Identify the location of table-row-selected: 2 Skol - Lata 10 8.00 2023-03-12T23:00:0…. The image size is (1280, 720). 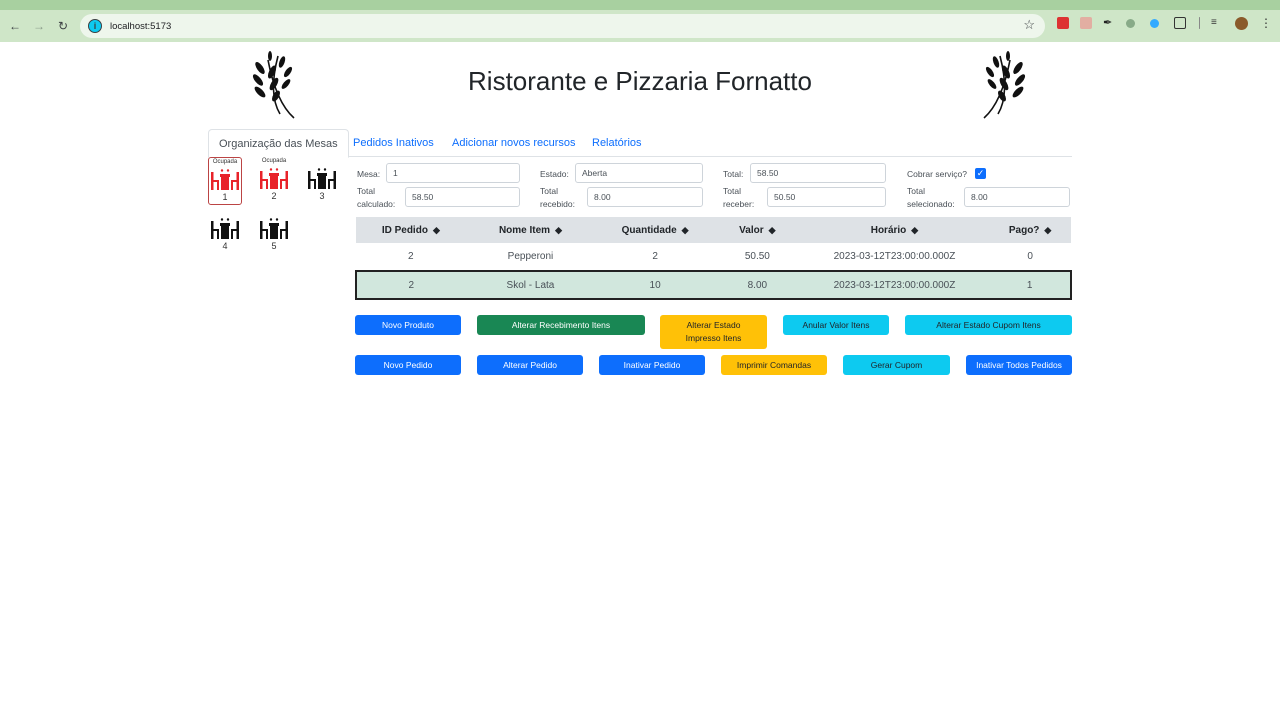
(713, 285).